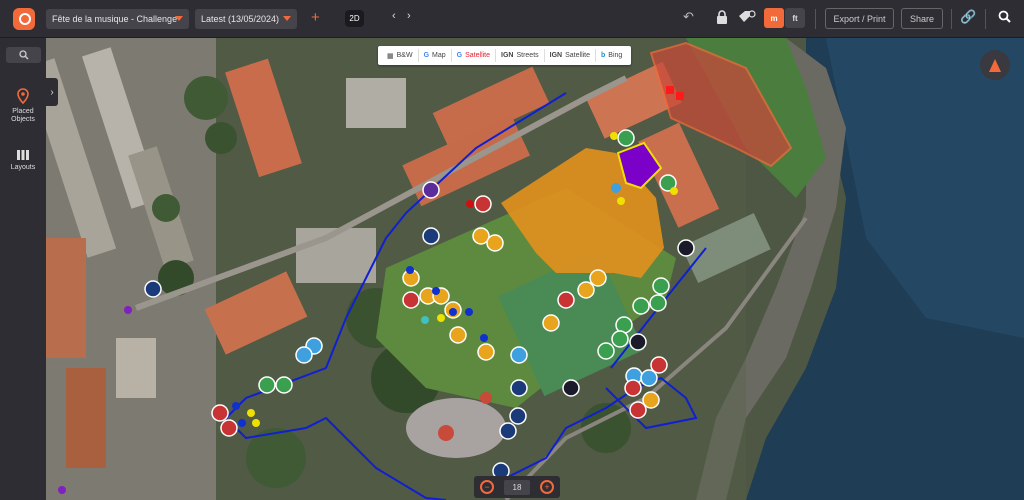 Image resolution: width=1024 pixels, height=500 pixels. Describe the element at coordinates (354, 18) in the screenshot. I see `view-mode-toggle: 2D` at that location.